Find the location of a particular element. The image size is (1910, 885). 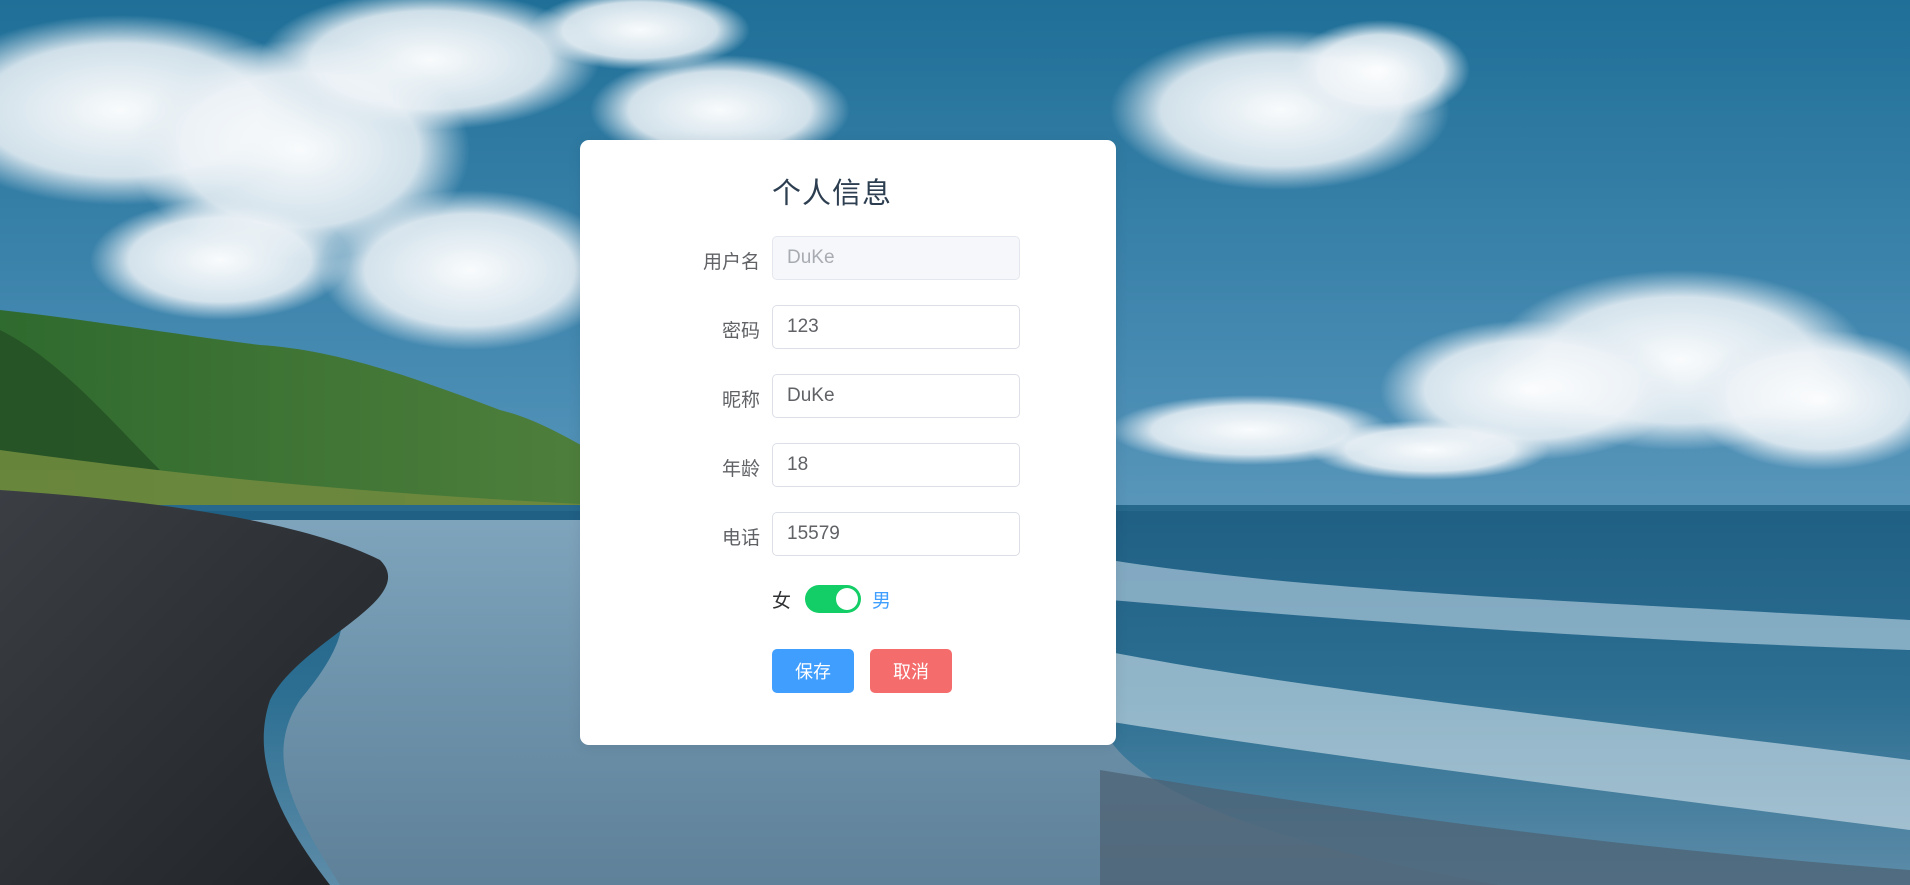

form-row-nickname: 昵称 is located at coordinates (848, 396).